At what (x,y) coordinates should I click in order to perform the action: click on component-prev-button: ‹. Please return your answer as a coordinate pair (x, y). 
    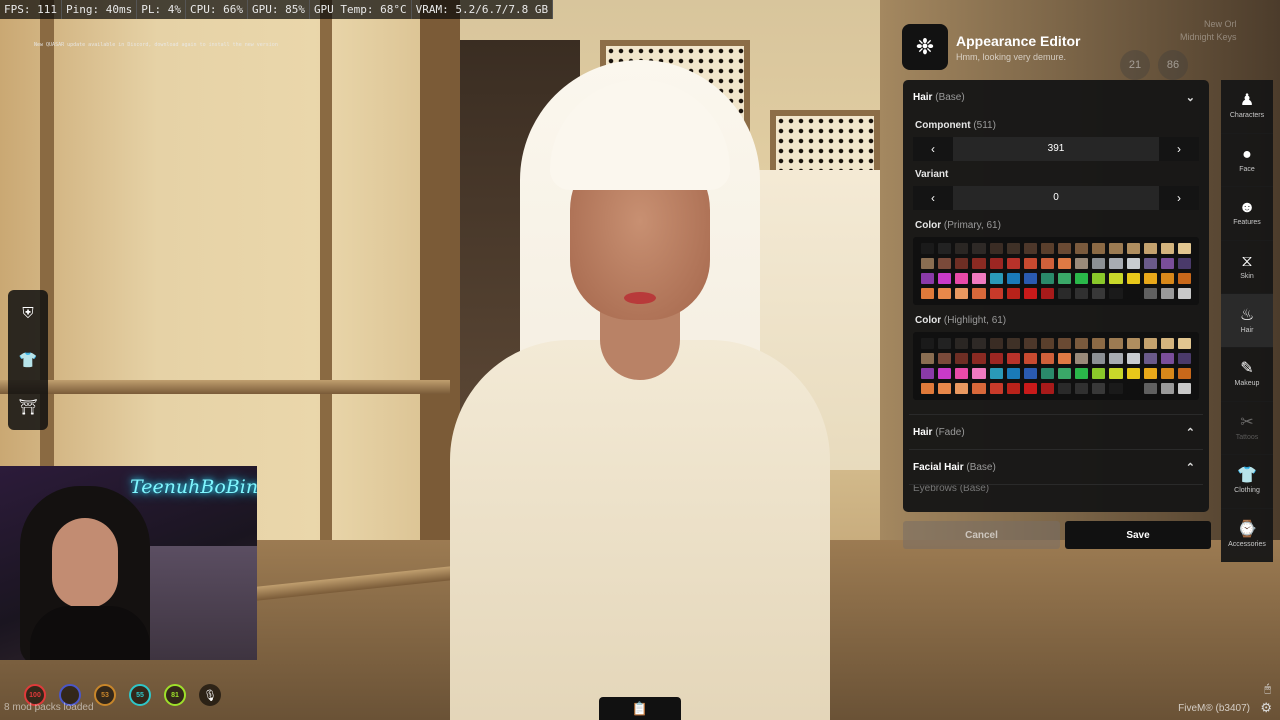
    Looking at the image, I should click on (933, 149).